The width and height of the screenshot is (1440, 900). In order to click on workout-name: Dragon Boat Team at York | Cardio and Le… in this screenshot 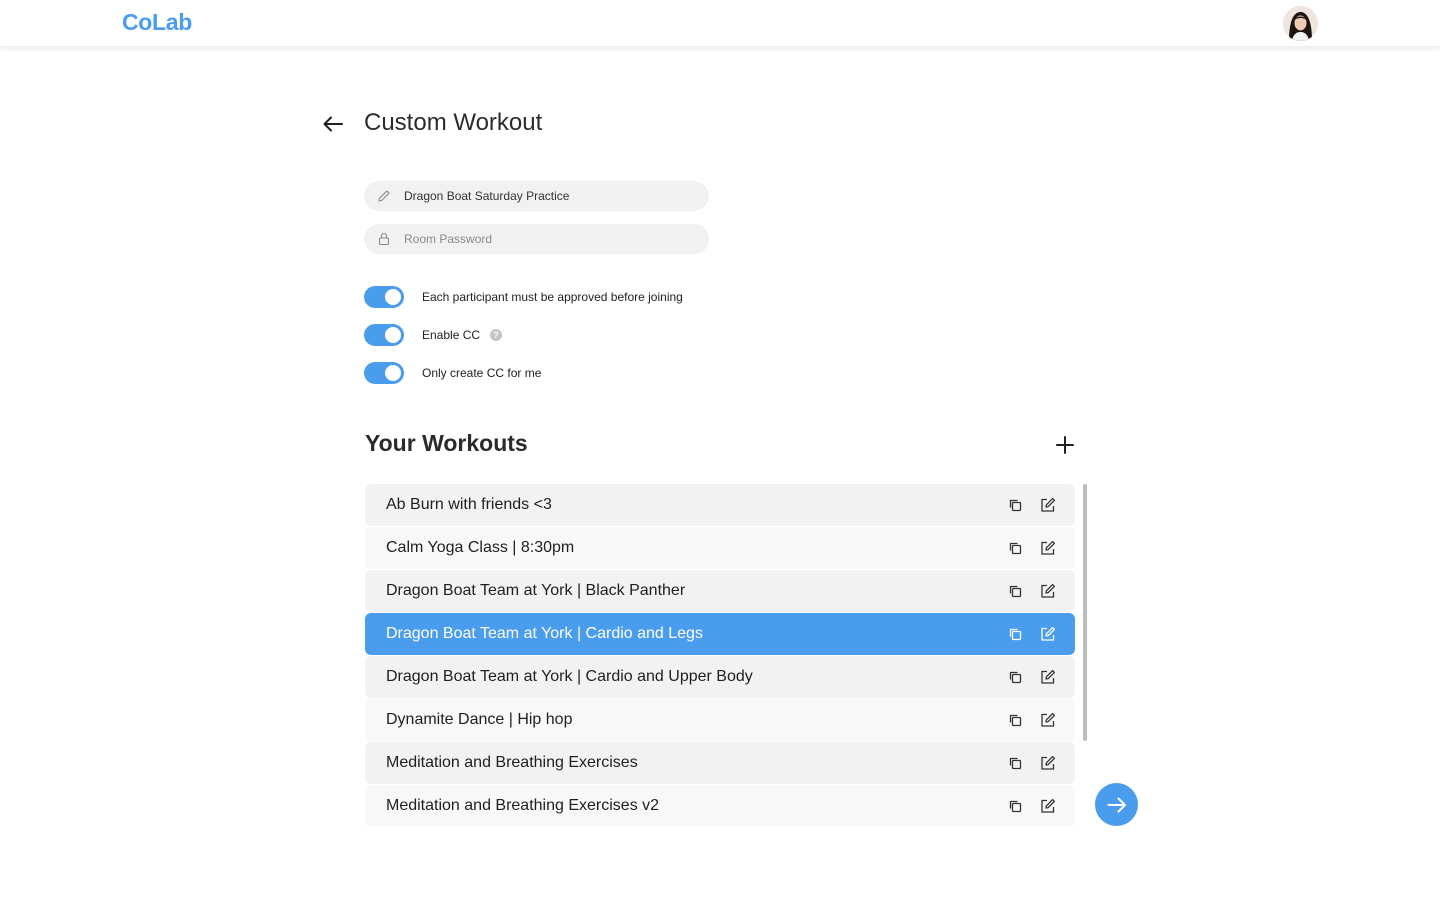, I will do `click(544, 633)`.